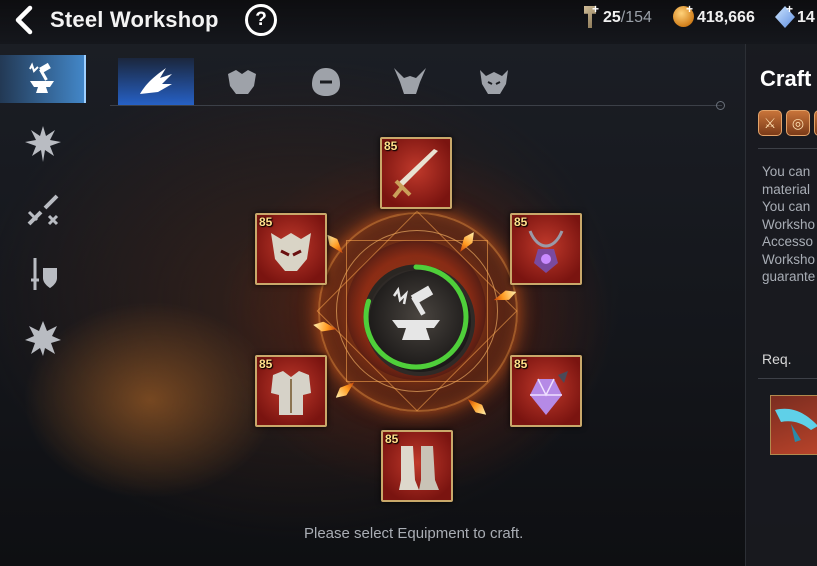 The width and height of the screenshot is (817, 566). What do you see at coordinates (788, 241) in the screenshot?
I see `description-line: Accesso` at bounding box center [788, 241].